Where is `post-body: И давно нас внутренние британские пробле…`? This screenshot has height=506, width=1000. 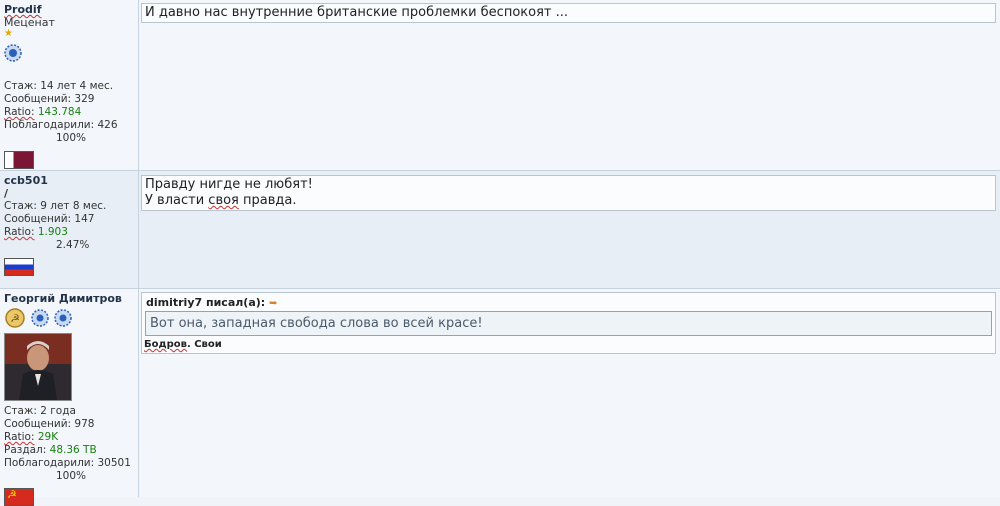 post-body: И давно нас внутренние британские пробле… is located at coordinates (568, 13).